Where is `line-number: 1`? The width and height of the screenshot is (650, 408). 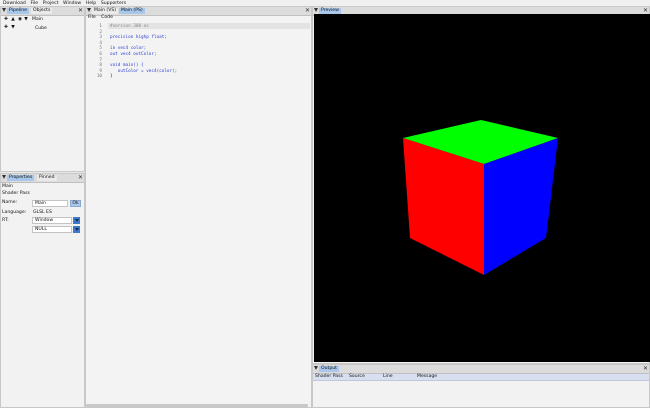 line-number: 1 is located at coordinates (100, 26).